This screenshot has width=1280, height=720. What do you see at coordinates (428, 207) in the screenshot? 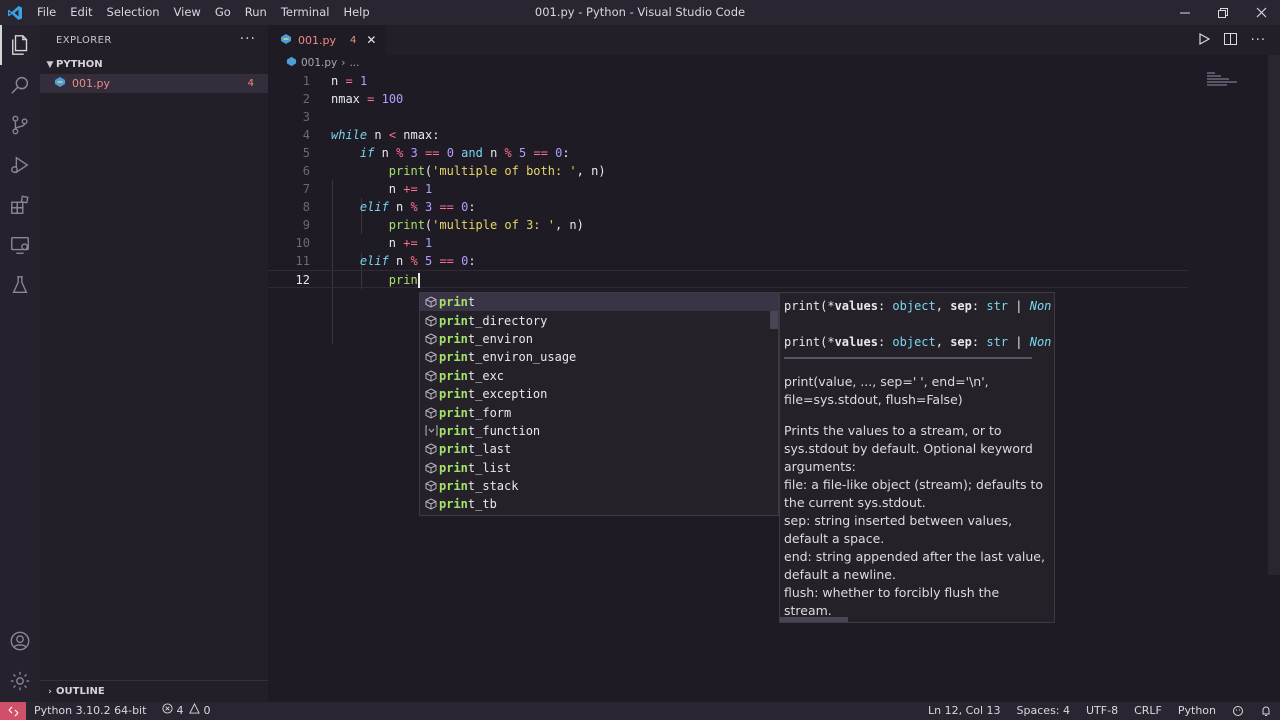
I see `token: 3` at bounding box center [428, 207].